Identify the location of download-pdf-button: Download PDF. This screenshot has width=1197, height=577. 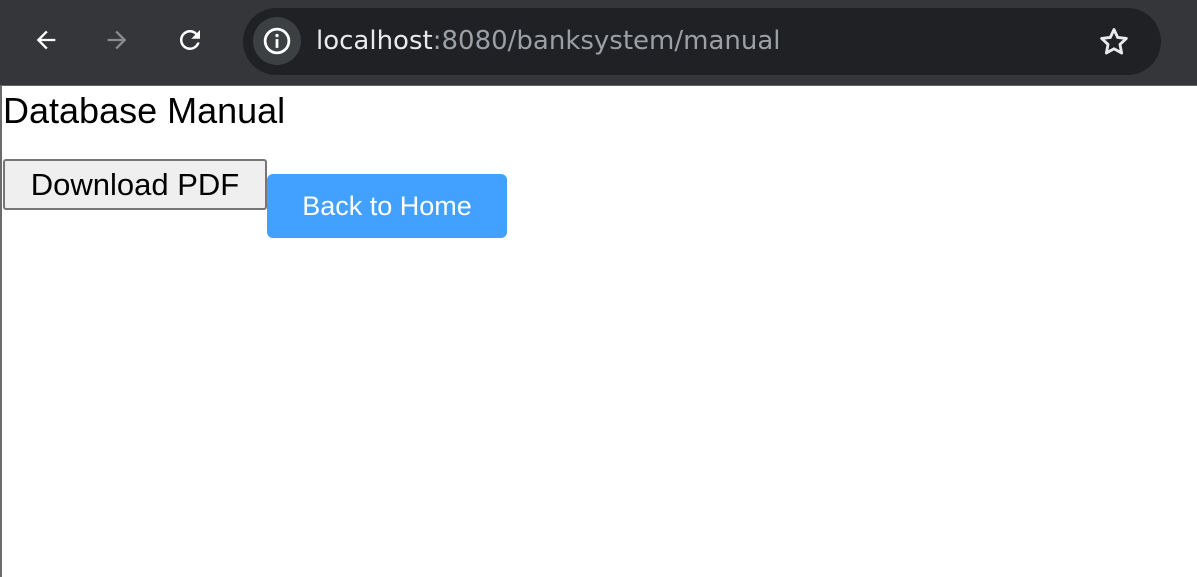
(135, 184).